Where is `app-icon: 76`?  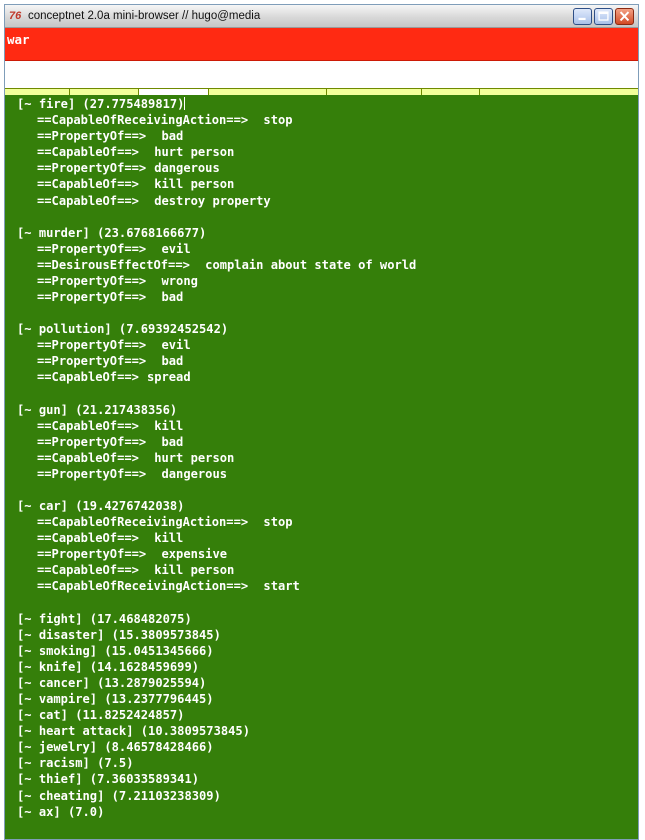 app-icon: 76 is located at coordinates (15, 16).